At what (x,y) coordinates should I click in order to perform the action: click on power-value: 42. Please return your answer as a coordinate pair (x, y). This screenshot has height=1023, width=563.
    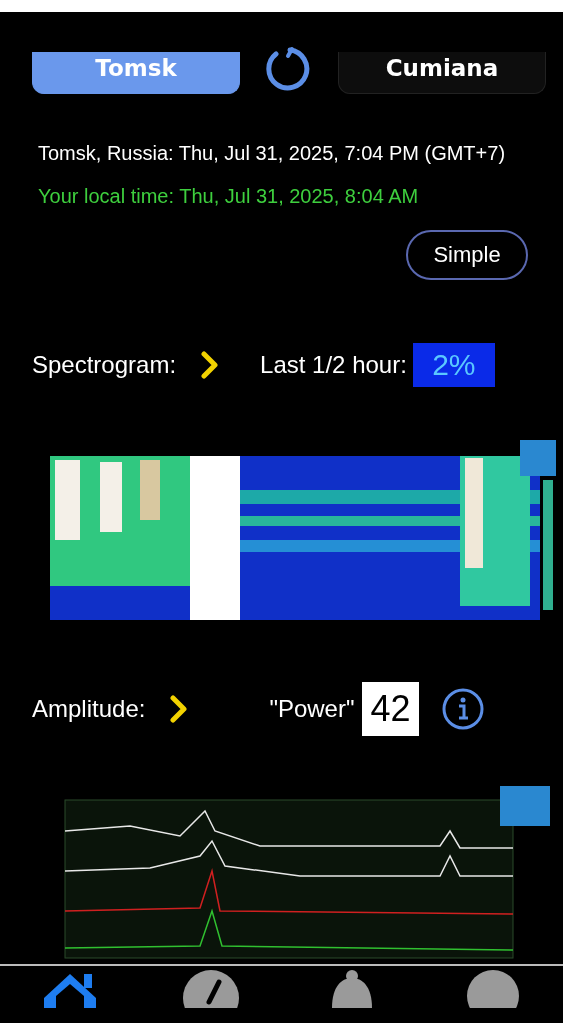
    Looking at the image, I should click on (390, 709).